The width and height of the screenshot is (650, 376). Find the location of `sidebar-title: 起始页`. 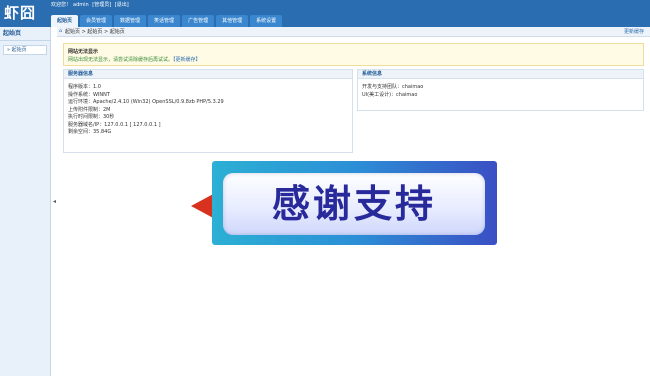

sidebar-title: 起始页 is located at coordinates (25, 34).